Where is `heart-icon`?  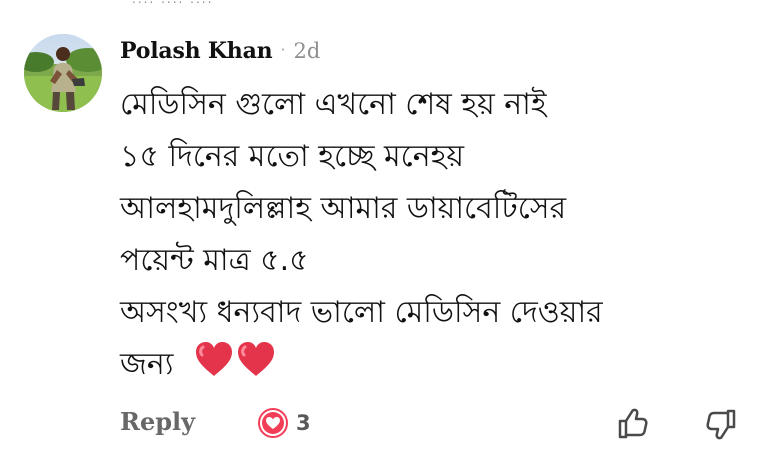
heart-icon is located at coordinates (273, 423).